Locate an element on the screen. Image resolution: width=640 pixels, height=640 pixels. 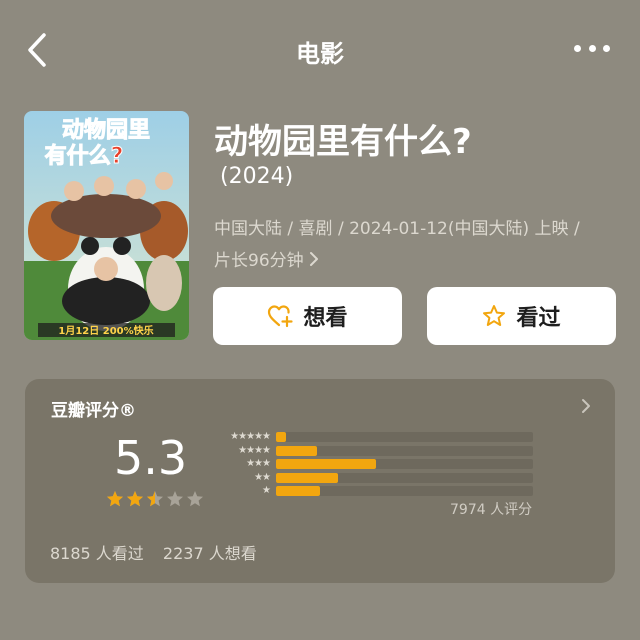
seen-count: 8185 人看过 is located at coordinates (97, 553).